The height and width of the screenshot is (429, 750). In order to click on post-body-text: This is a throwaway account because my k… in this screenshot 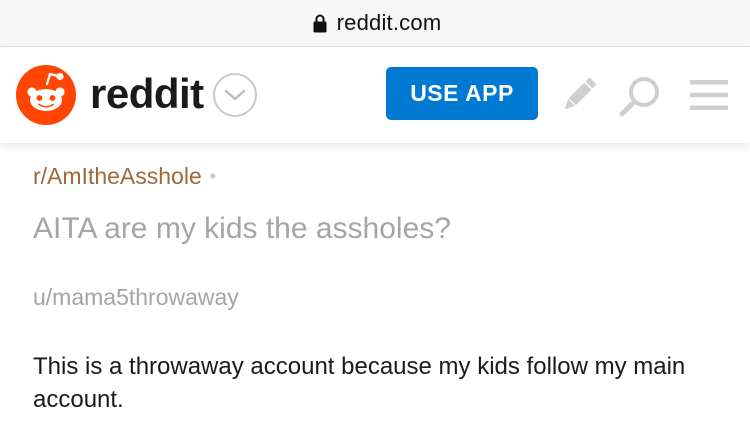, I will do `click(359, 383)`.